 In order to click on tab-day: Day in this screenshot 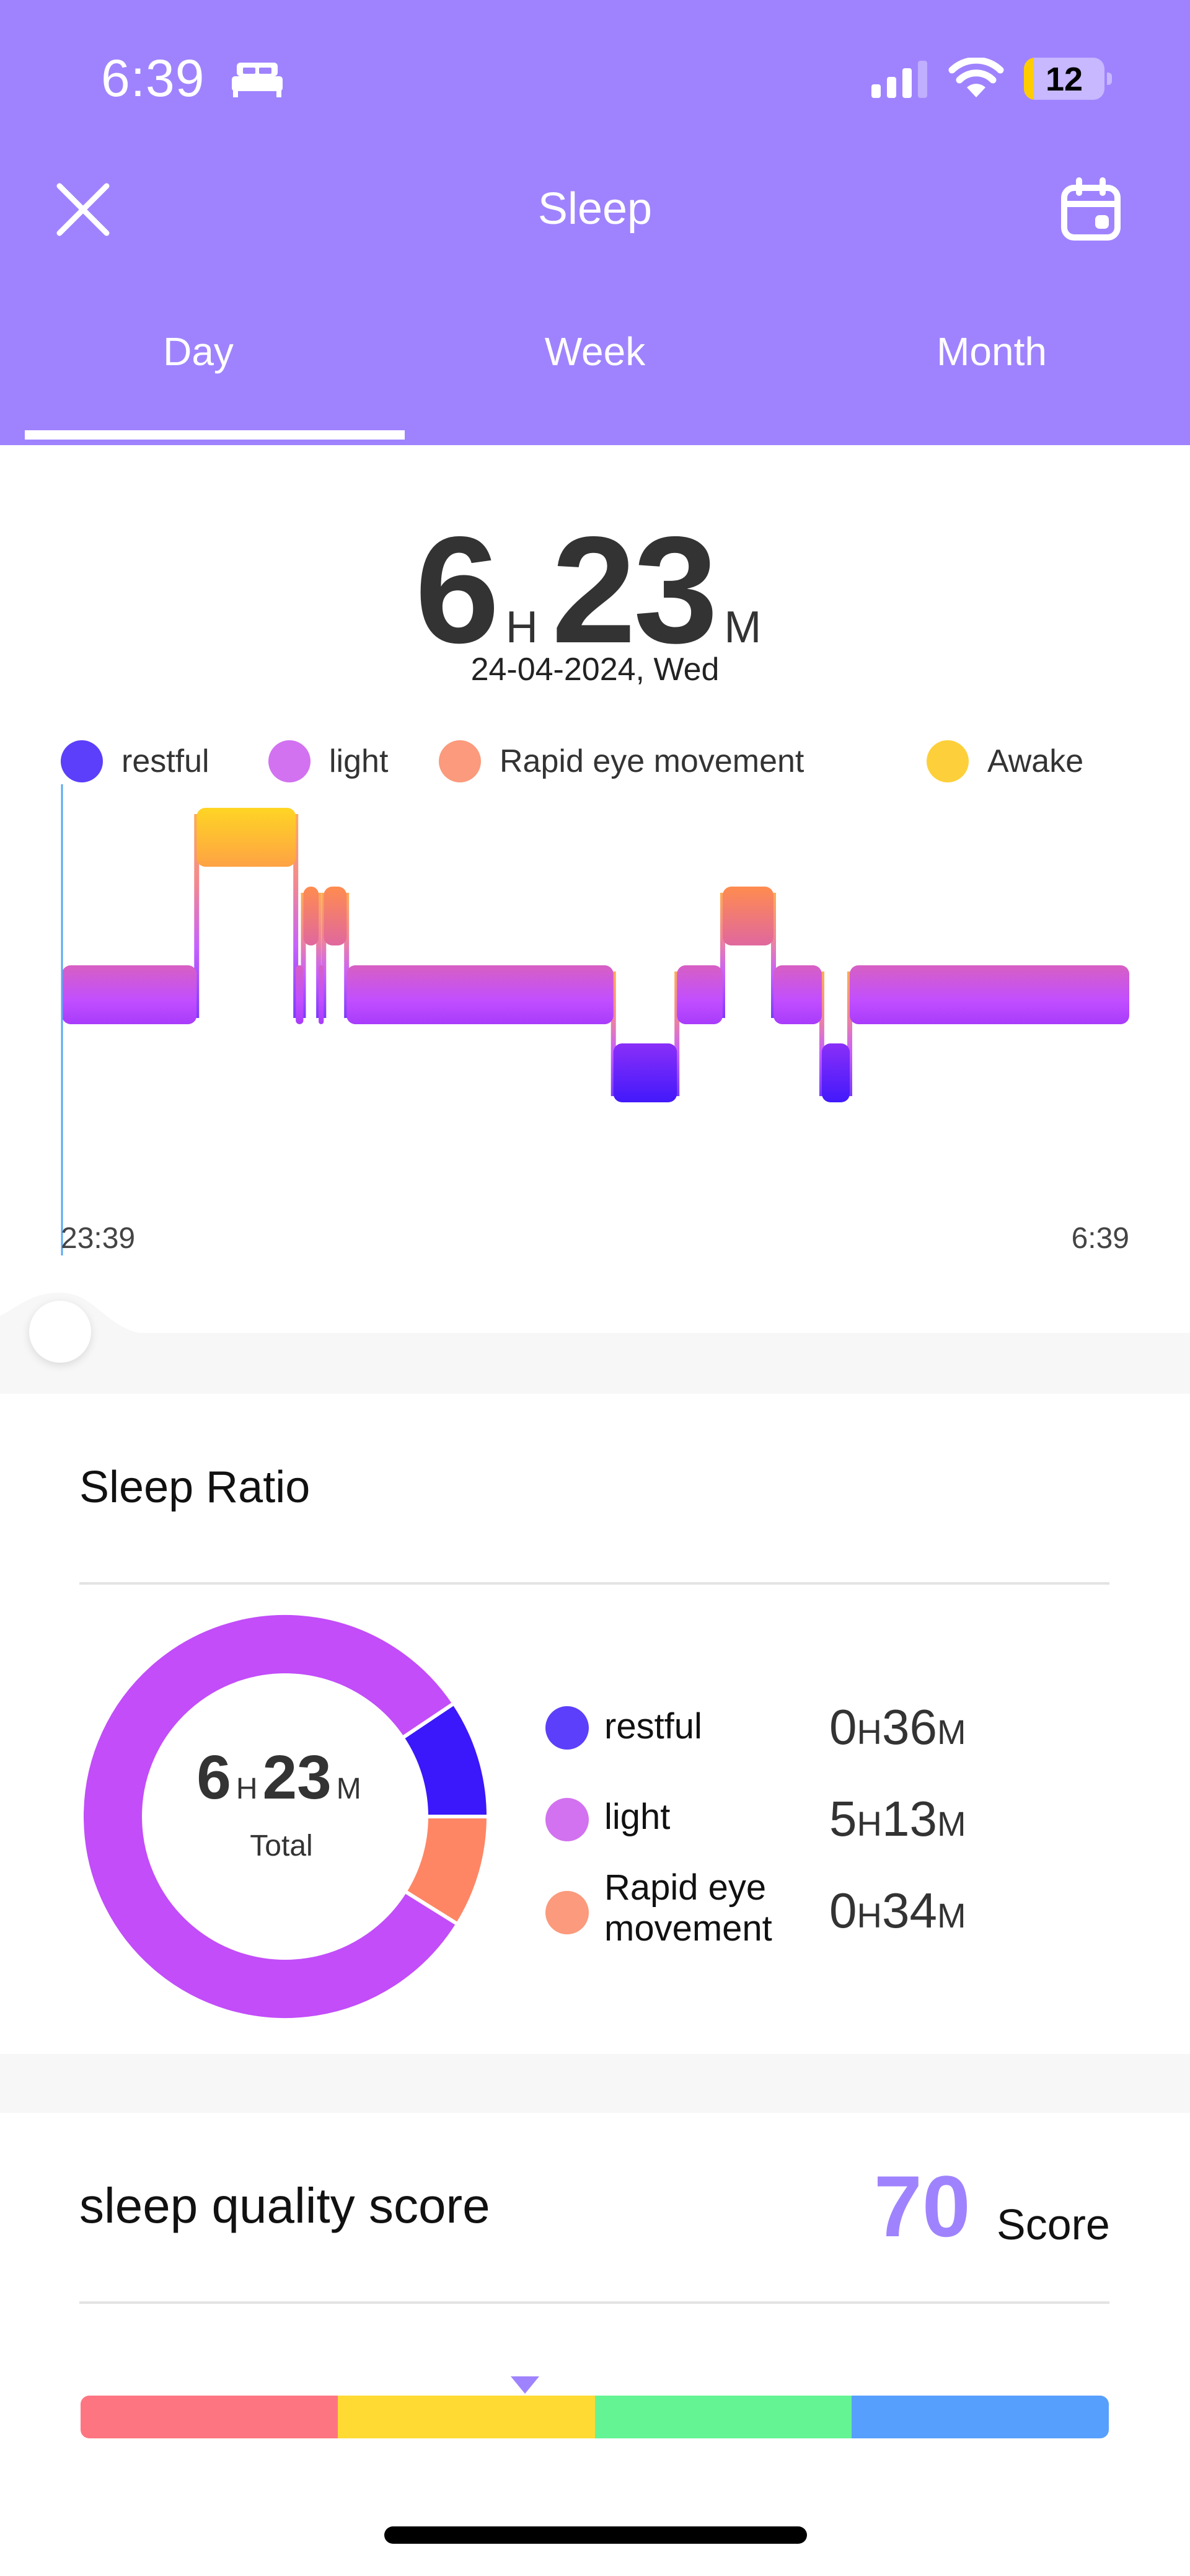, I will do `click(198, 352)`.